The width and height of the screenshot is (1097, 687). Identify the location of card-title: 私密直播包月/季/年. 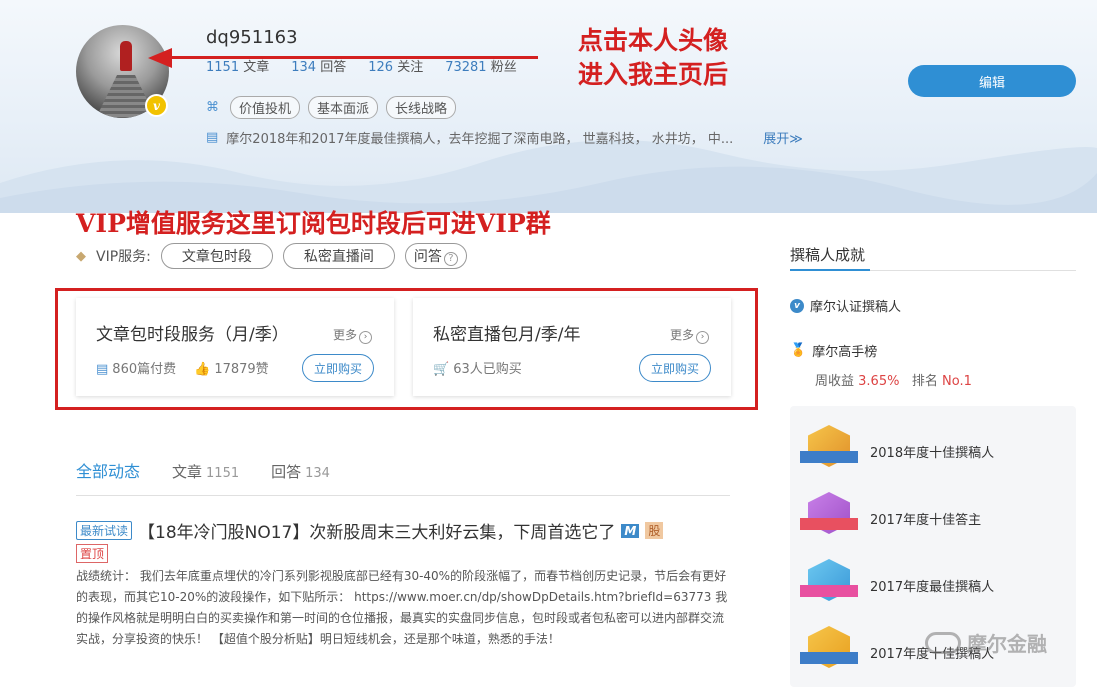
(507, 335).